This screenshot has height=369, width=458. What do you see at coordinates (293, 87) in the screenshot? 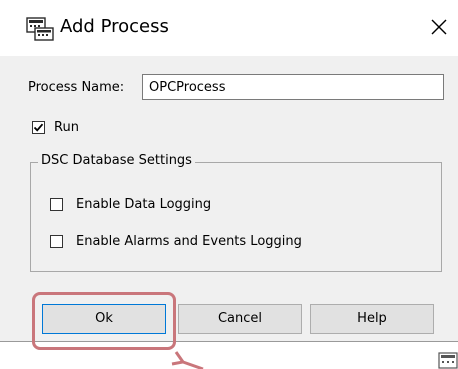
I see `process-name-input` at bounding box center [293, 87].